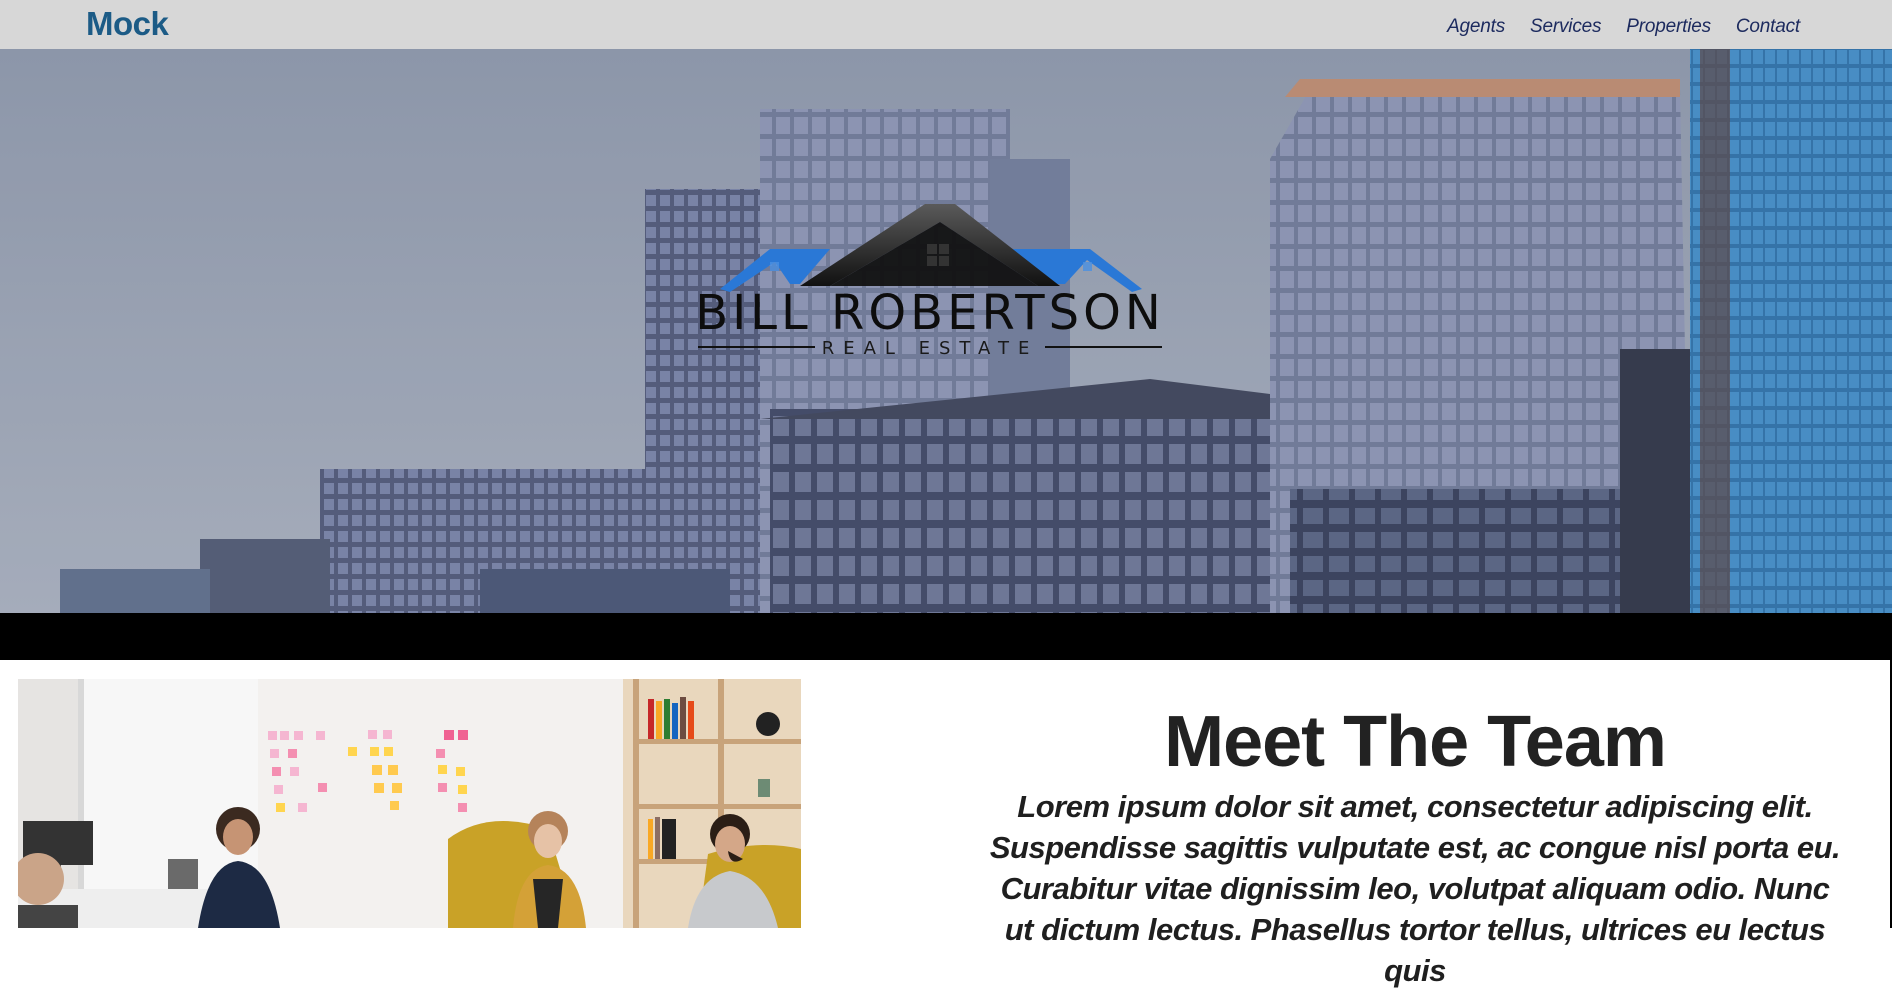 The image size is (1892, 991). What do you see at coordinates (127, 24) in the screenshot?
I see `brand-logo: Mock` at bounding box center [127, 24].